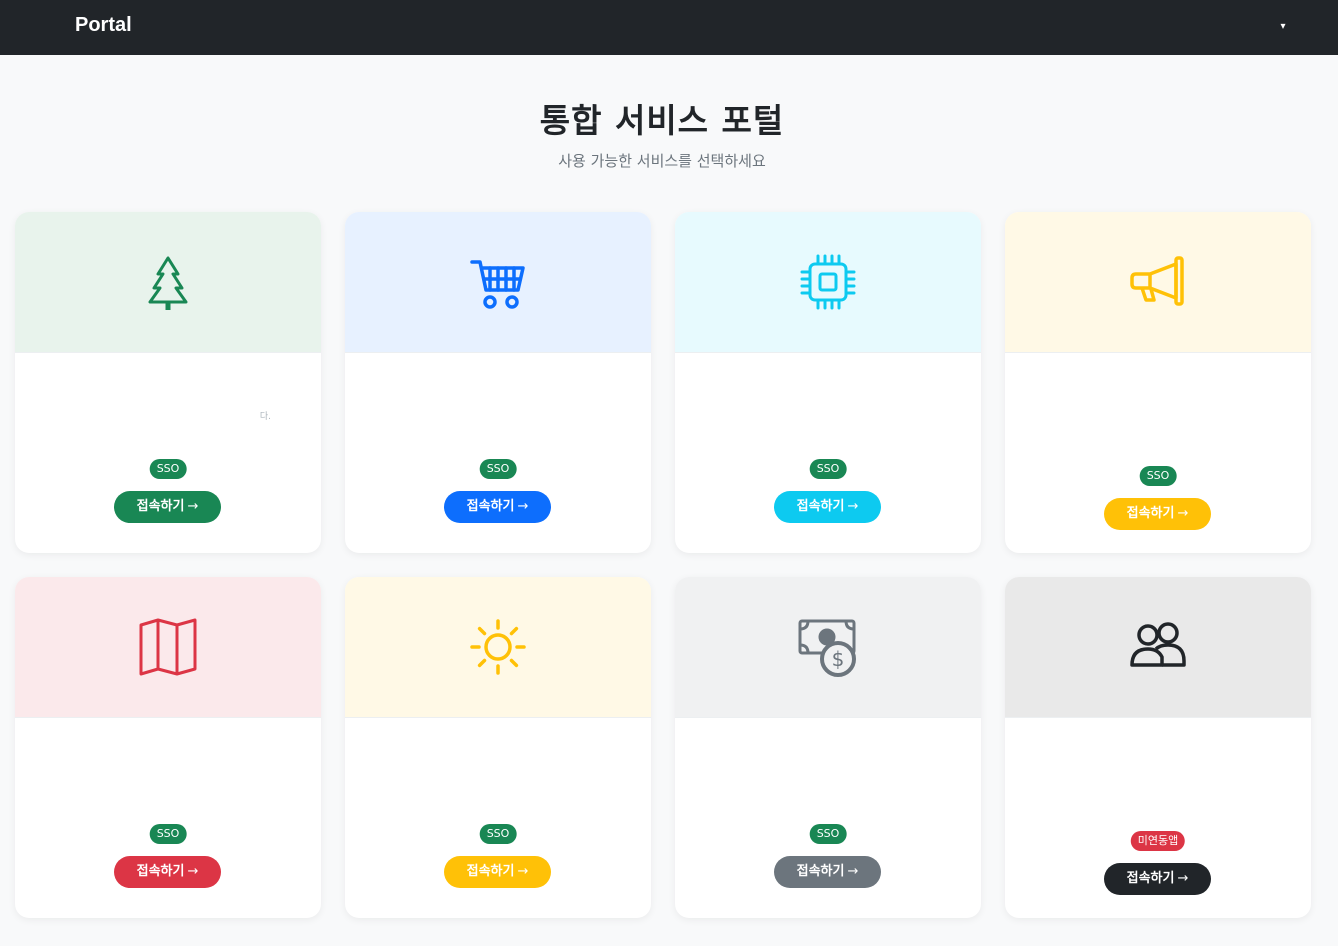  I want to click on cash-coin-icon: $, so click(827, 648).